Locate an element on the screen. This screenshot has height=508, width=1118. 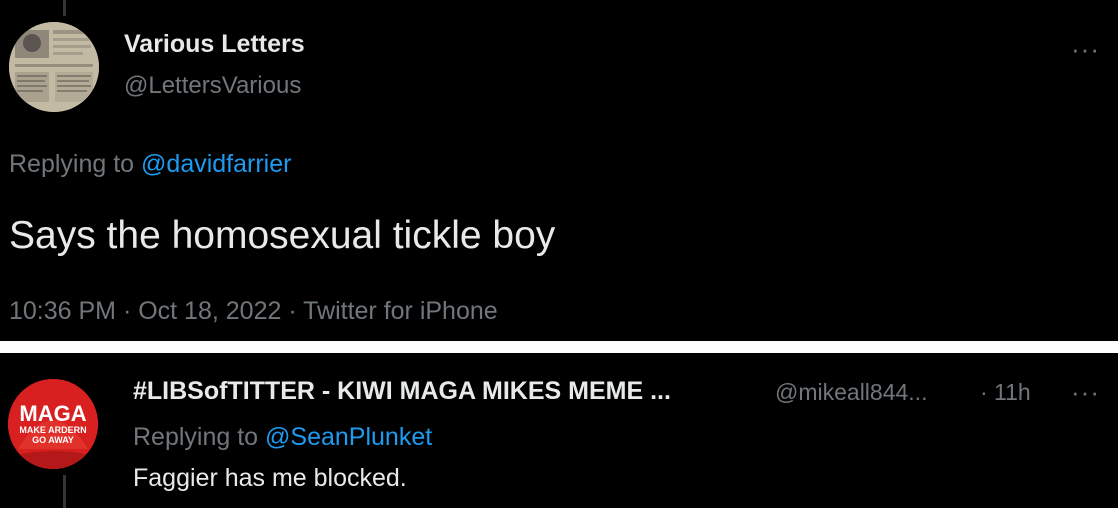
newspaper-avatar-image is located at coordinates (54, 67).